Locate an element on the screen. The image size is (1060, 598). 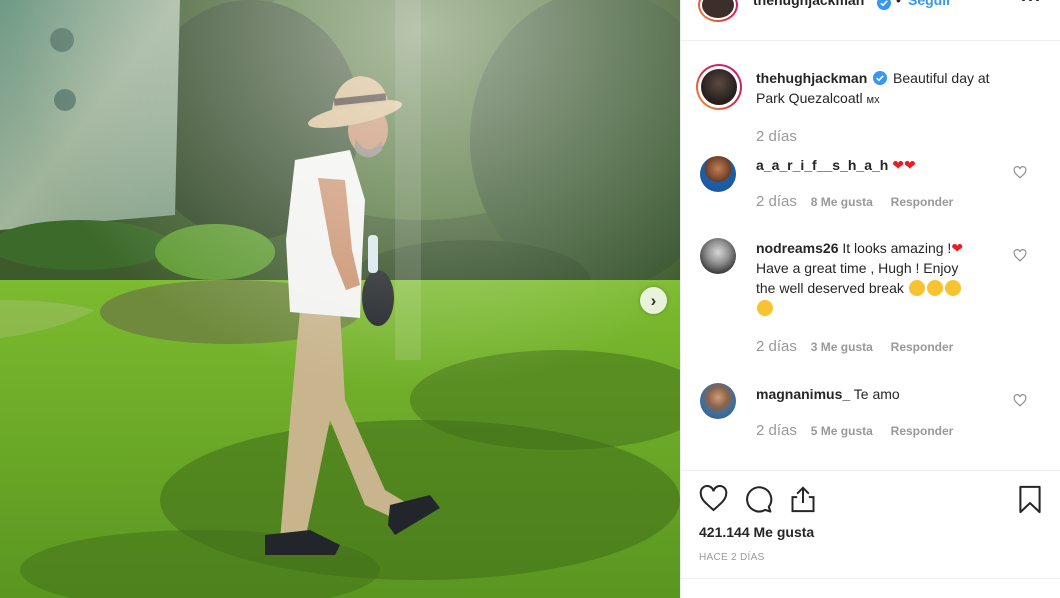
header-username: thehughjackman is located at coordinates (808, 4).